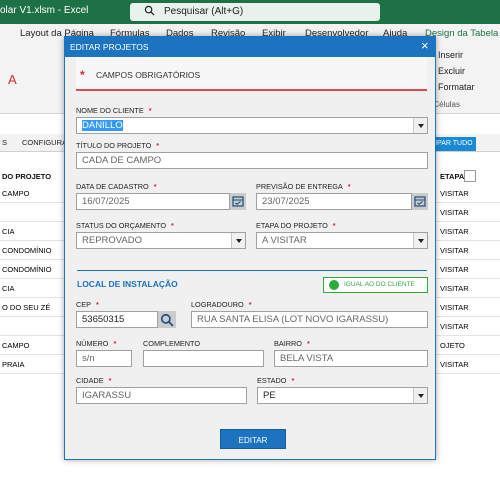  What do you see at coordinates (161, 240) in the screenshot?
I see `status-select: REPROVADO` at bounding box center [161, 240].